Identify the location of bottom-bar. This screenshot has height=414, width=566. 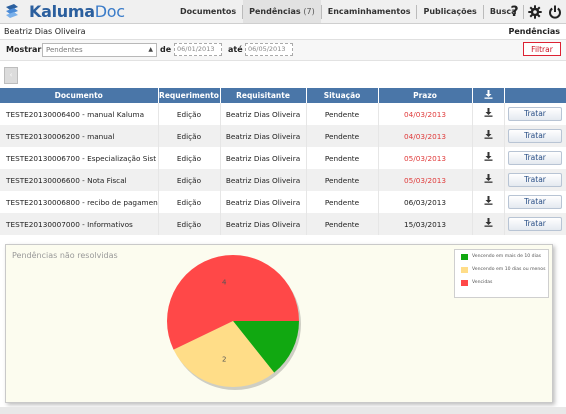
(283, 410).